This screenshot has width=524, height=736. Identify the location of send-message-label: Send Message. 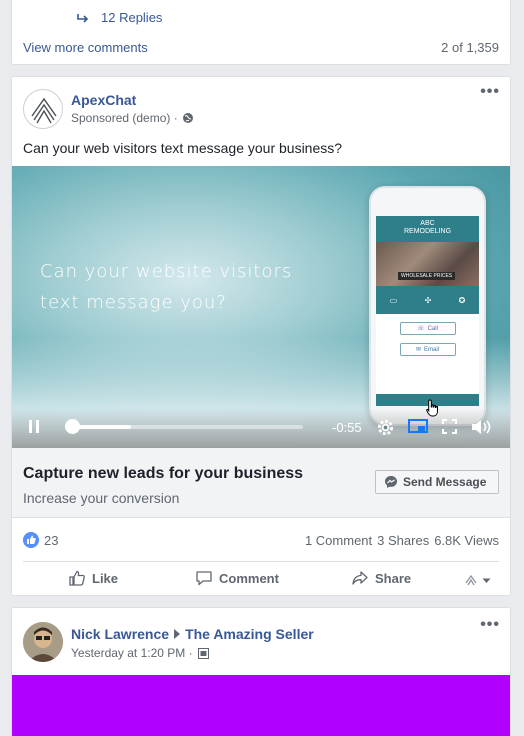
(445, 482).